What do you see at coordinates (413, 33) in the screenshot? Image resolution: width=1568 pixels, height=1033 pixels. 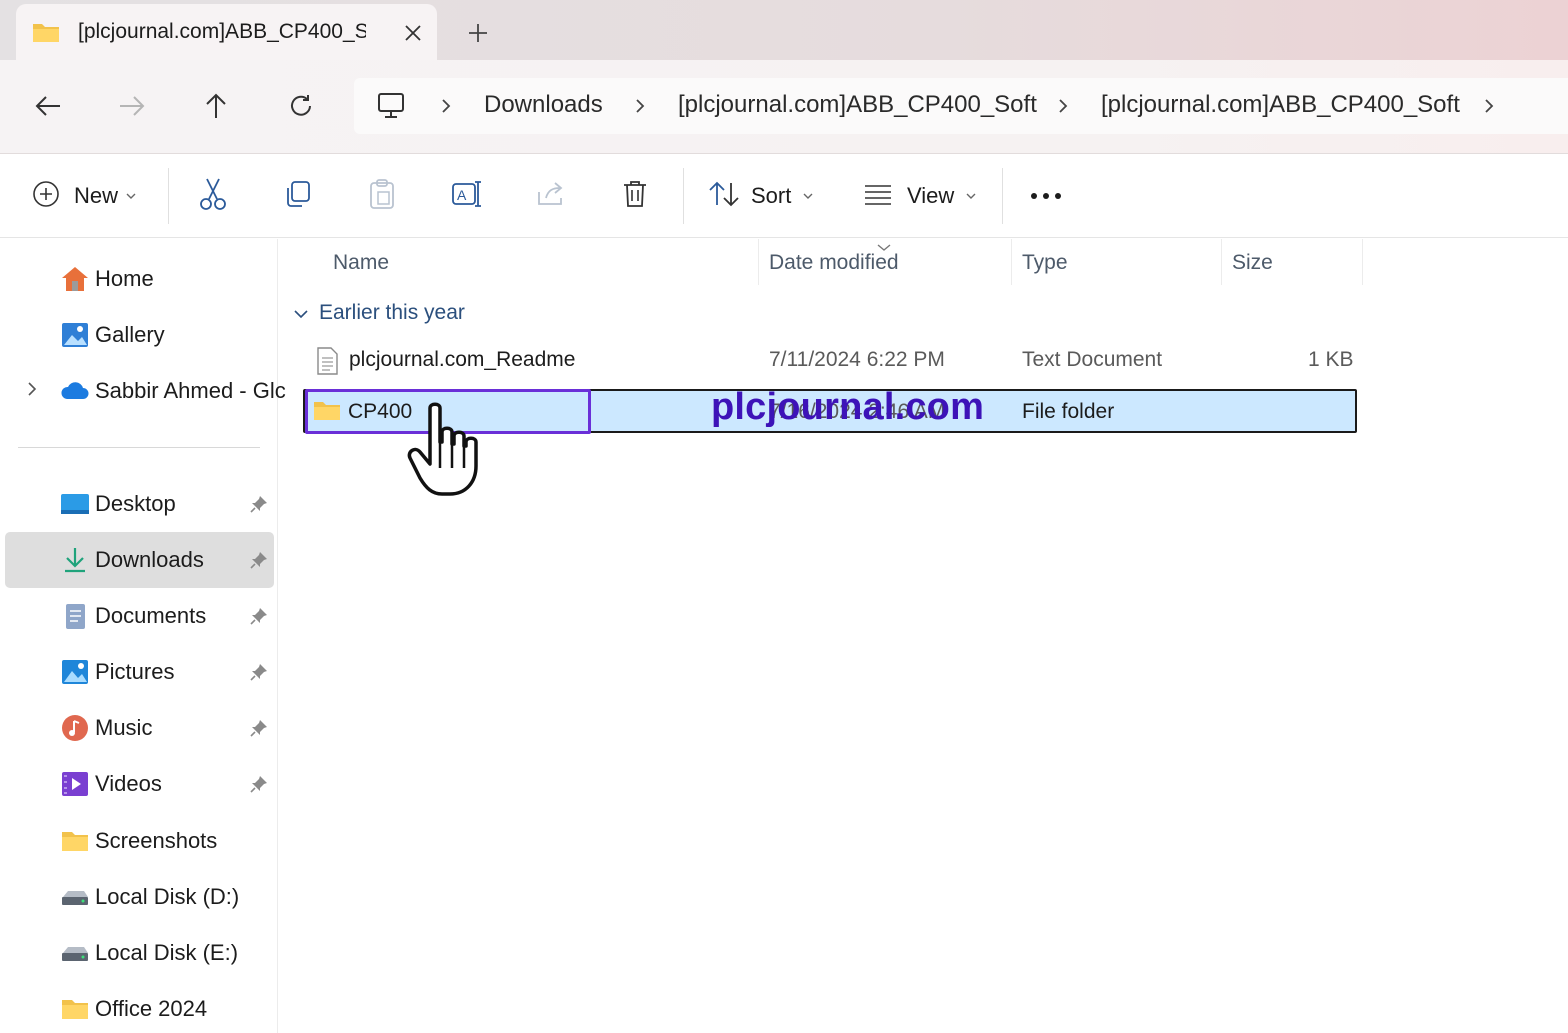 I see `close-icon` at bounding box center [413, 33].